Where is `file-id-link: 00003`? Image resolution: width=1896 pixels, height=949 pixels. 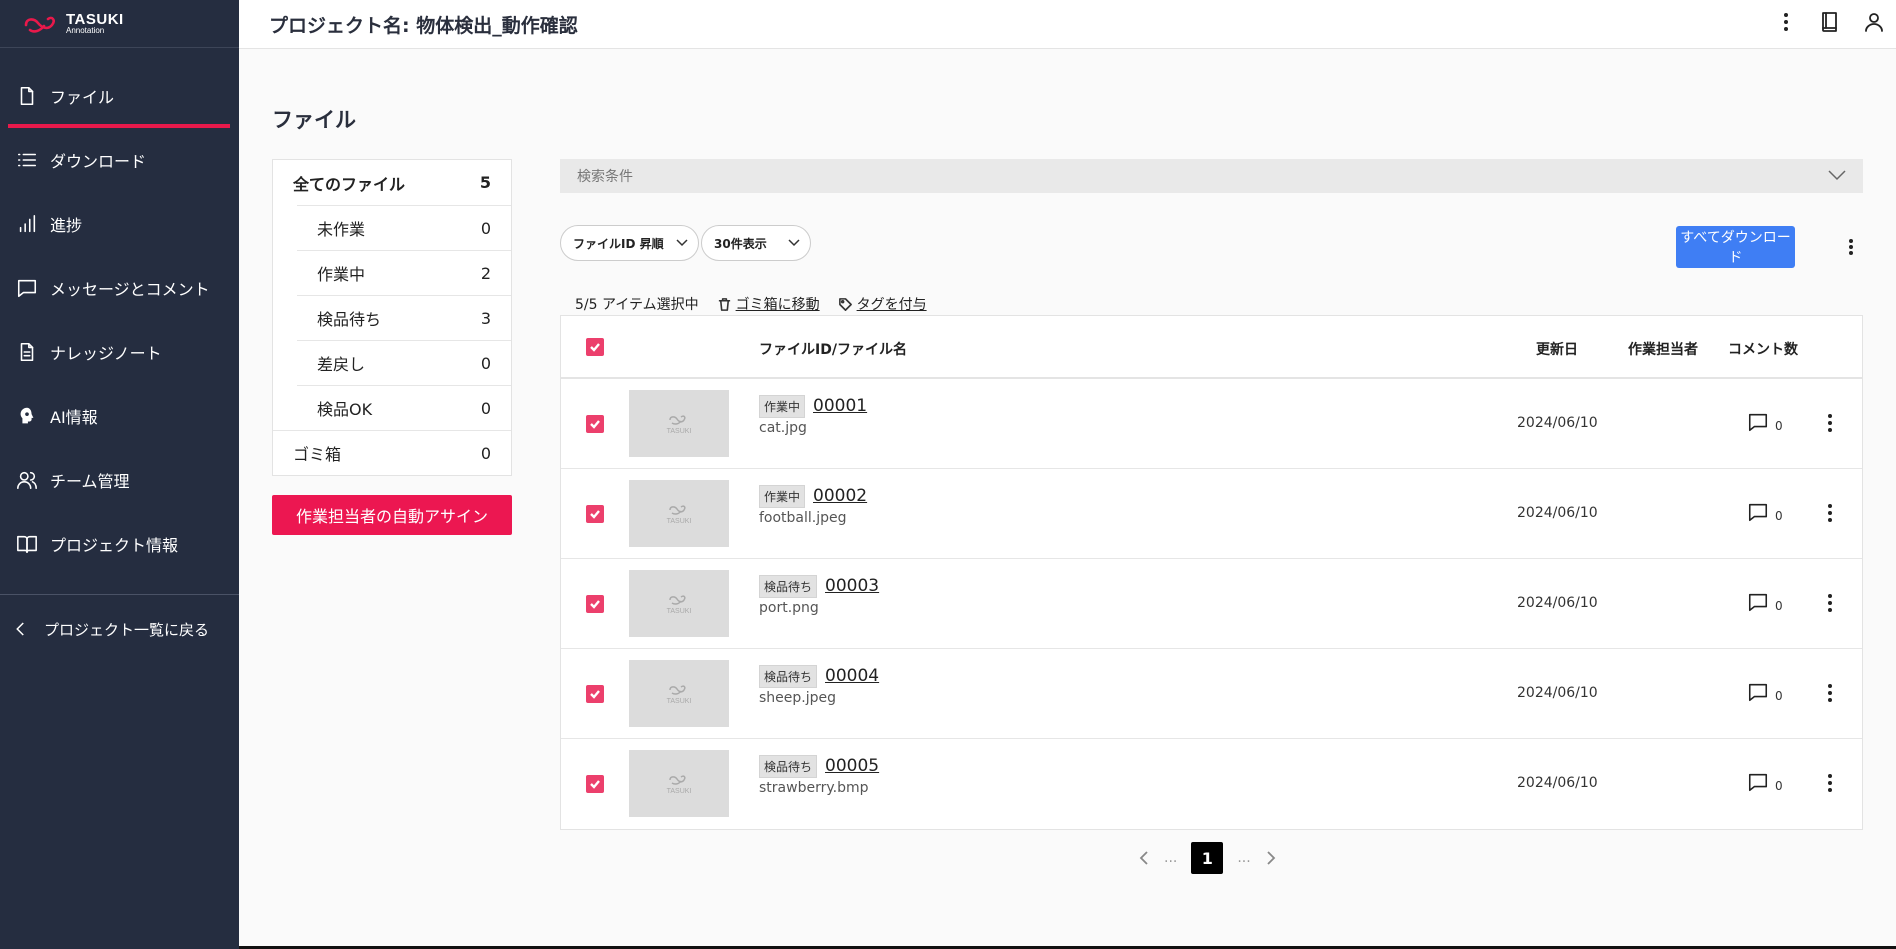 file-id-link: 00003 is located at coordinates (852, 586).